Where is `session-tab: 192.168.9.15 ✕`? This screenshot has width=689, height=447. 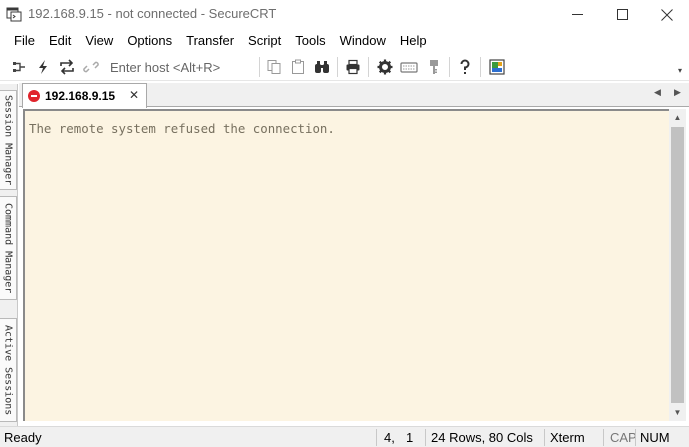 session-tab: 192.168.9.15 ✕ is located at coordinates (84, 95).